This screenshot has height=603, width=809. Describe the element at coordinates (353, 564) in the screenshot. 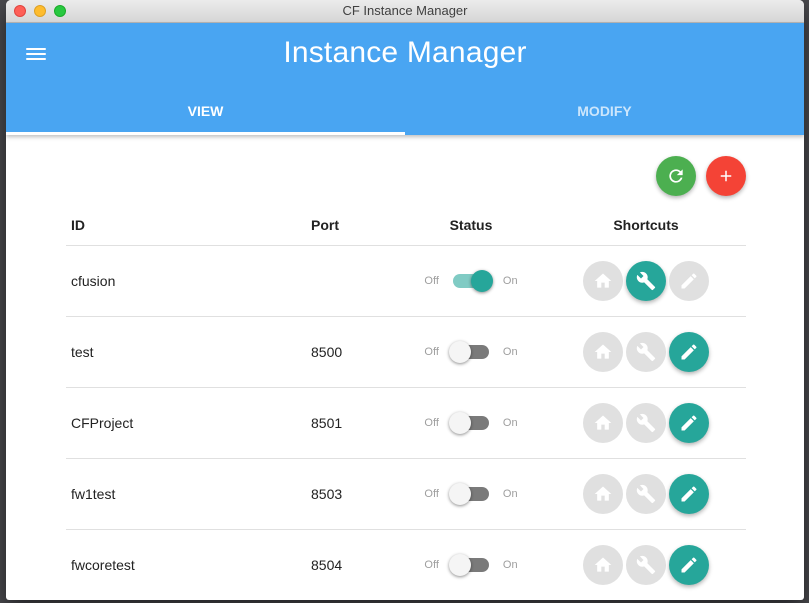

I see `instance-port: 8504` at that location.